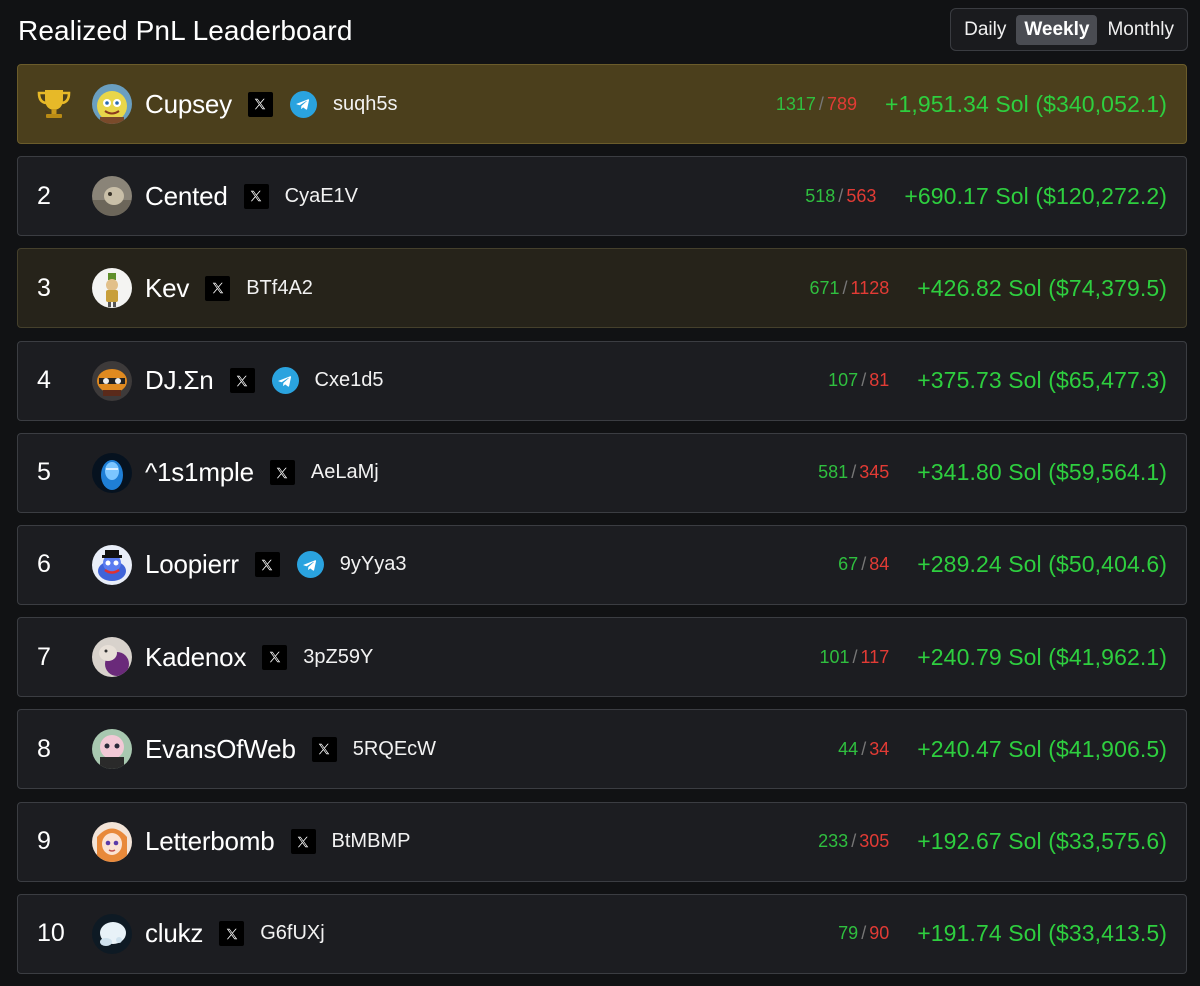 This screenshot has height=986, width=1200. Describe the element at coordinates (874, 841) in the screenshot. I see `losses-count: 305` at that location.